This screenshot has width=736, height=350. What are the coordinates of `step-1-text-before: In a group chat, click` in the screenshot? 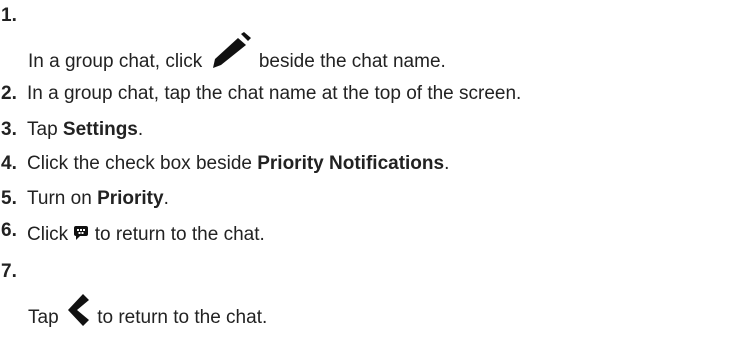 It's located at (118, 62).